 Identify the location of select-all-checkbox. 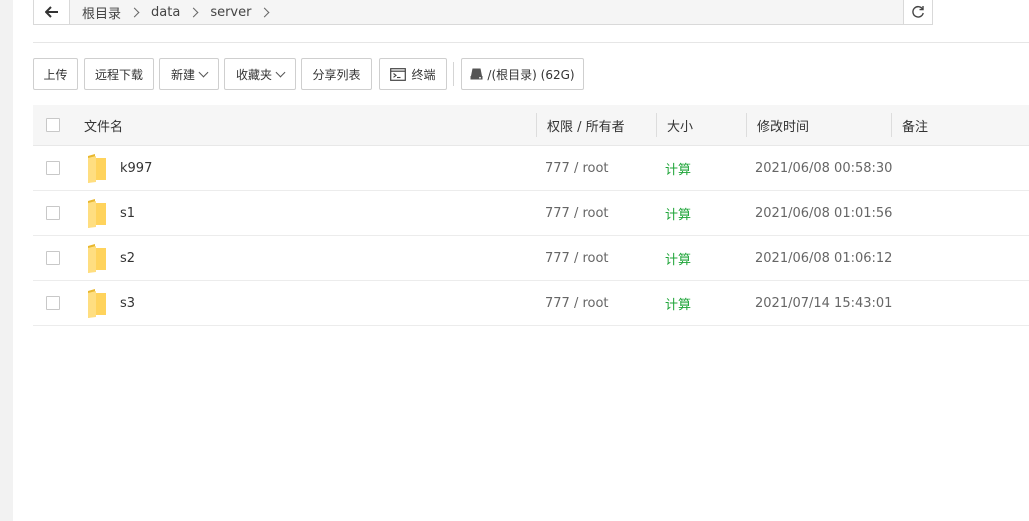
(53, 125).